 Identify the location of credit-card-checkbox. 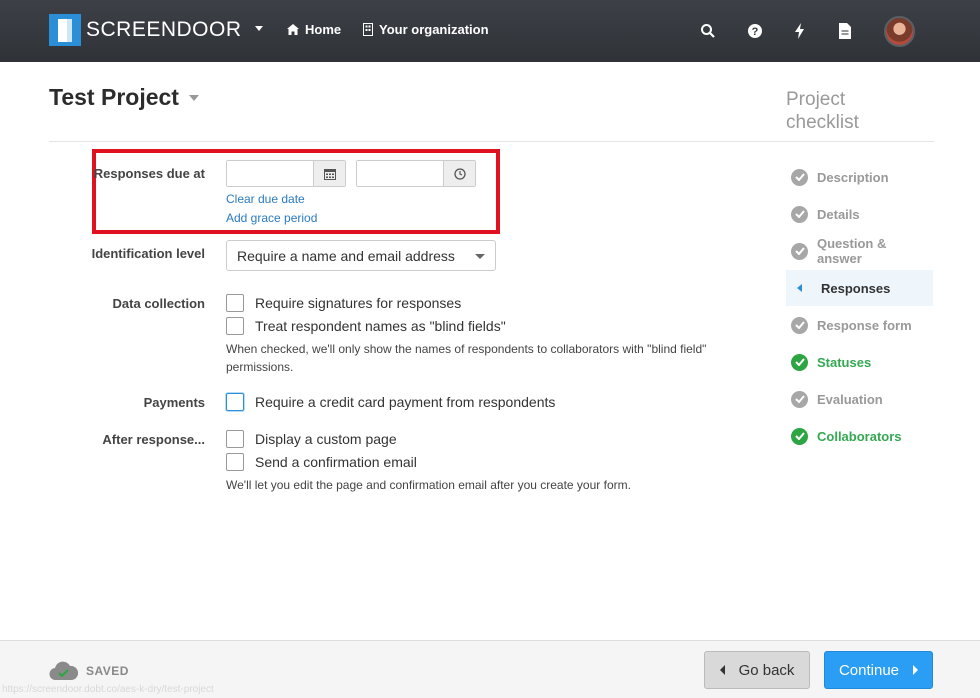
(235, 402).